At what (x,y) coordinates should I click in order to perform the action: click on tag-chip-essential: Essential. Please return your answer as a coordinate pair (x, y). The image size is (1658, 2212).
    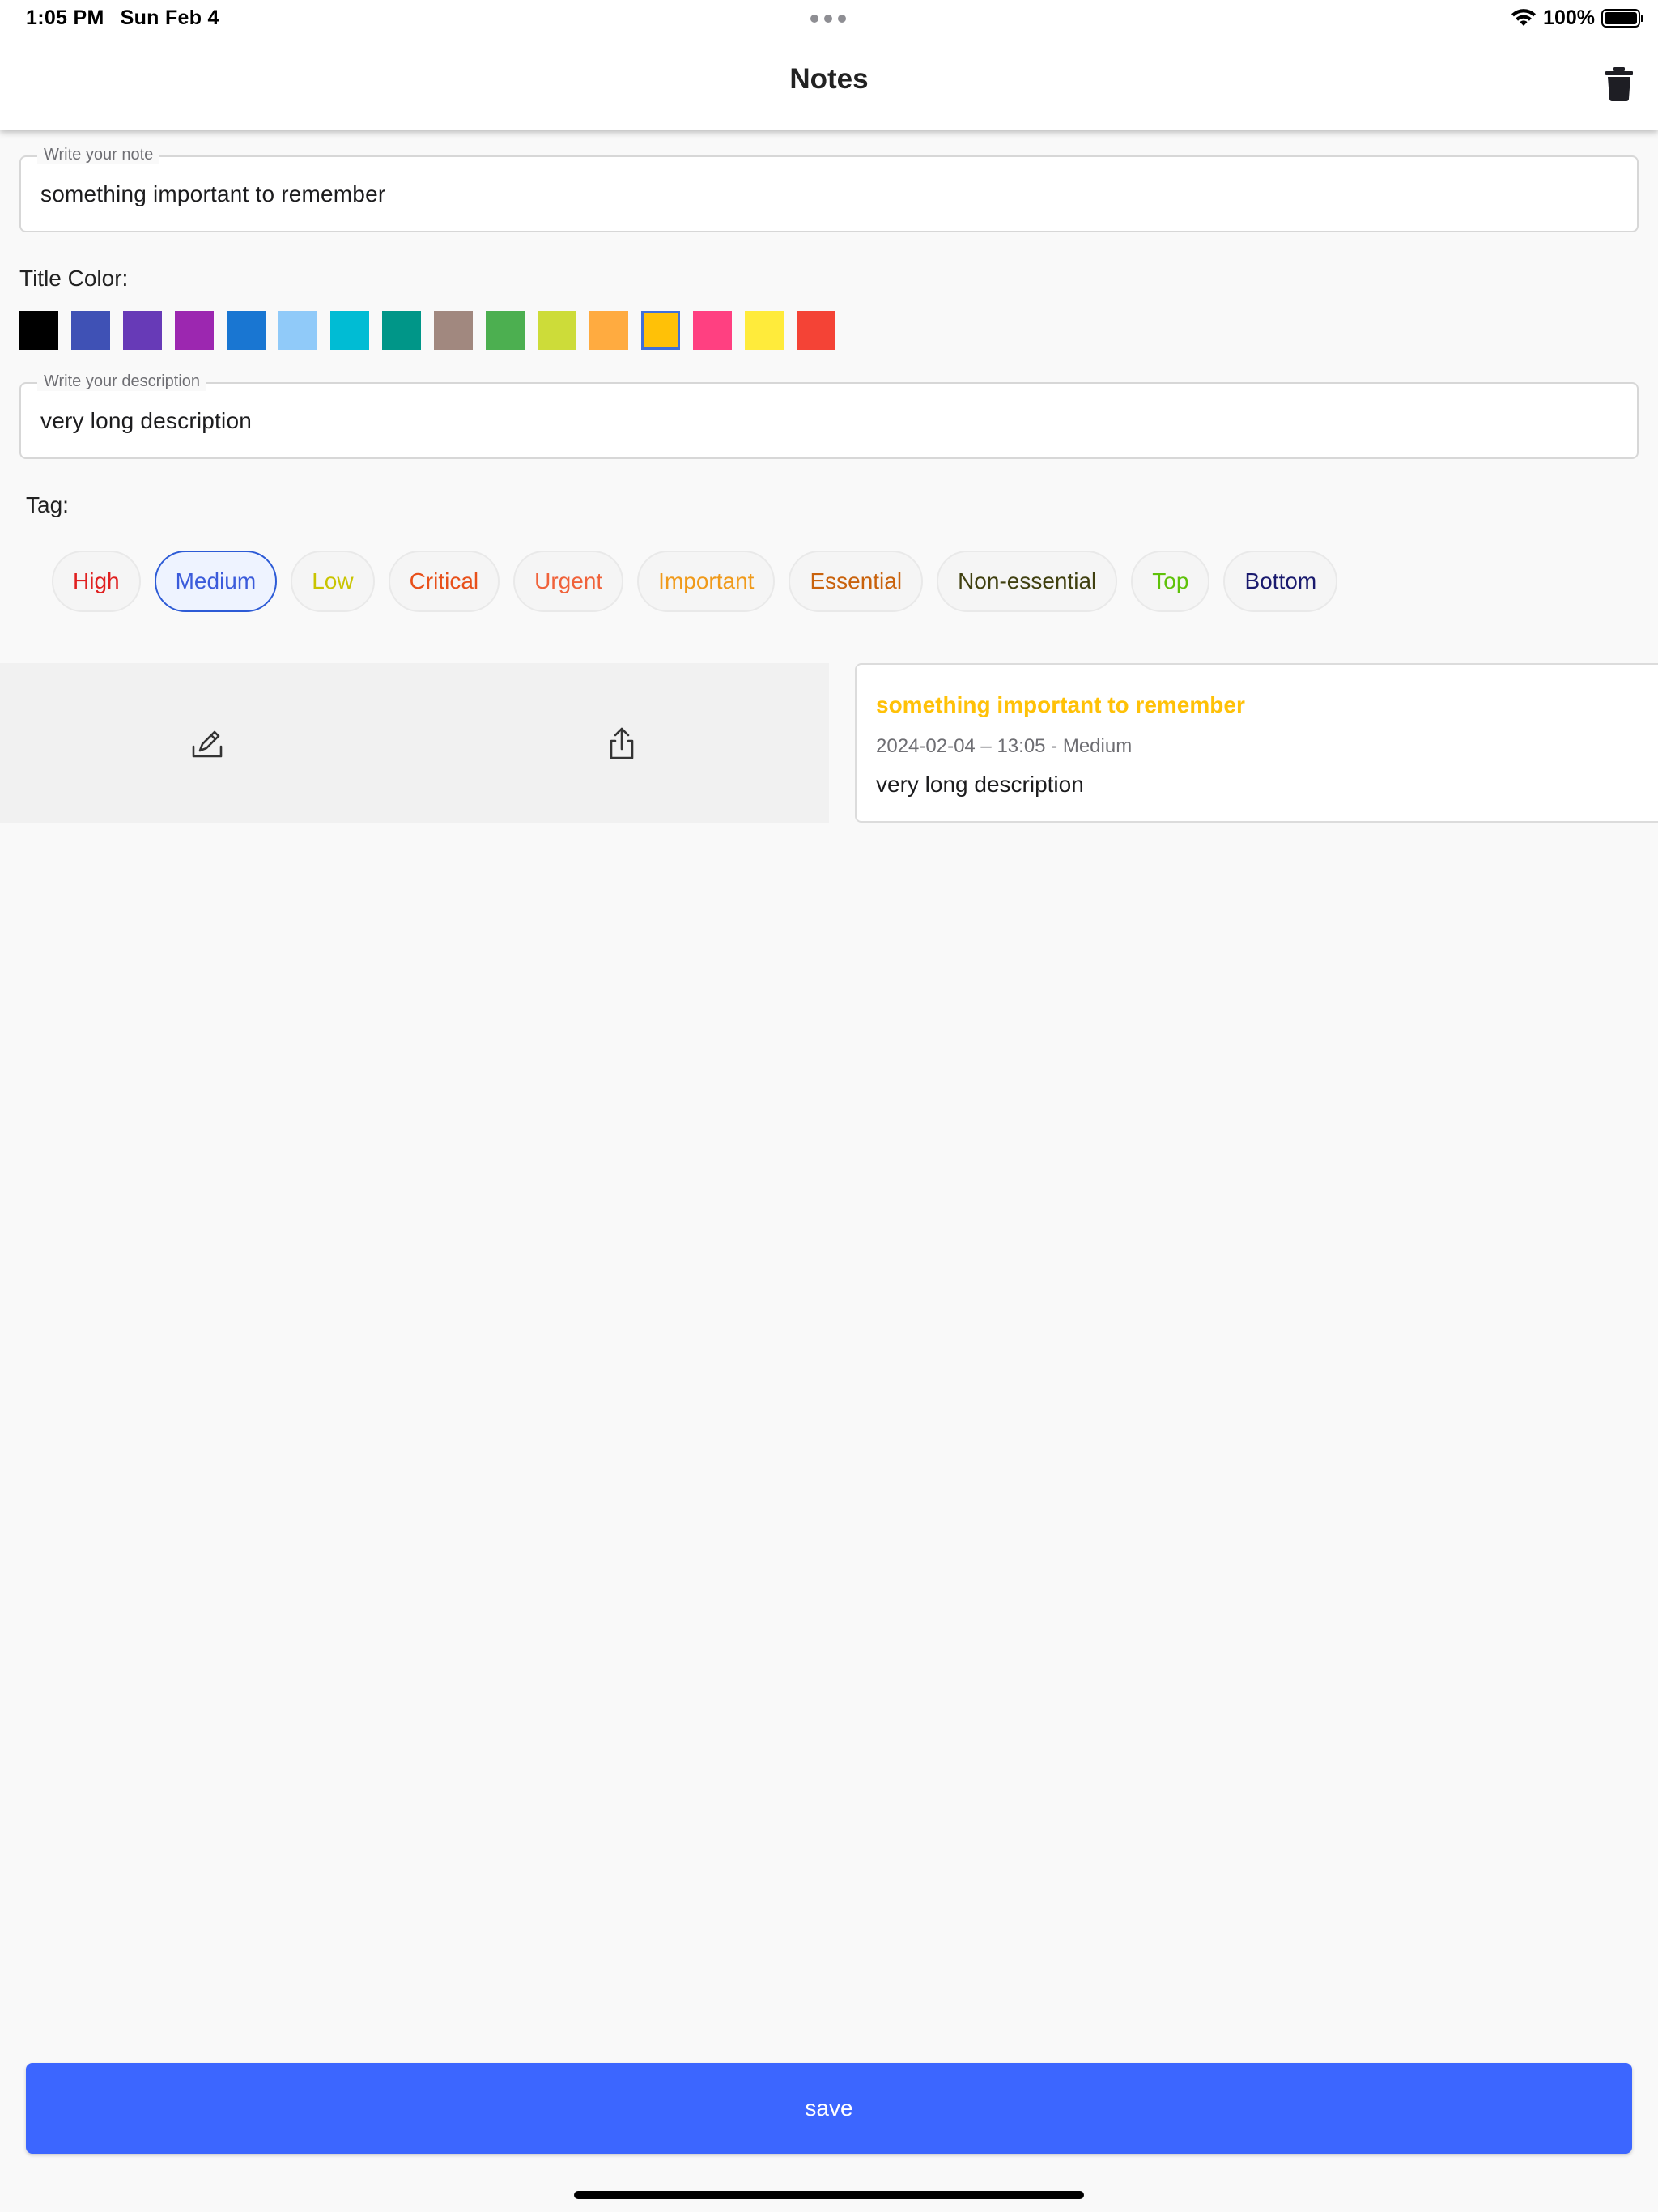
    Looking at the image, I should click on (856, 581).